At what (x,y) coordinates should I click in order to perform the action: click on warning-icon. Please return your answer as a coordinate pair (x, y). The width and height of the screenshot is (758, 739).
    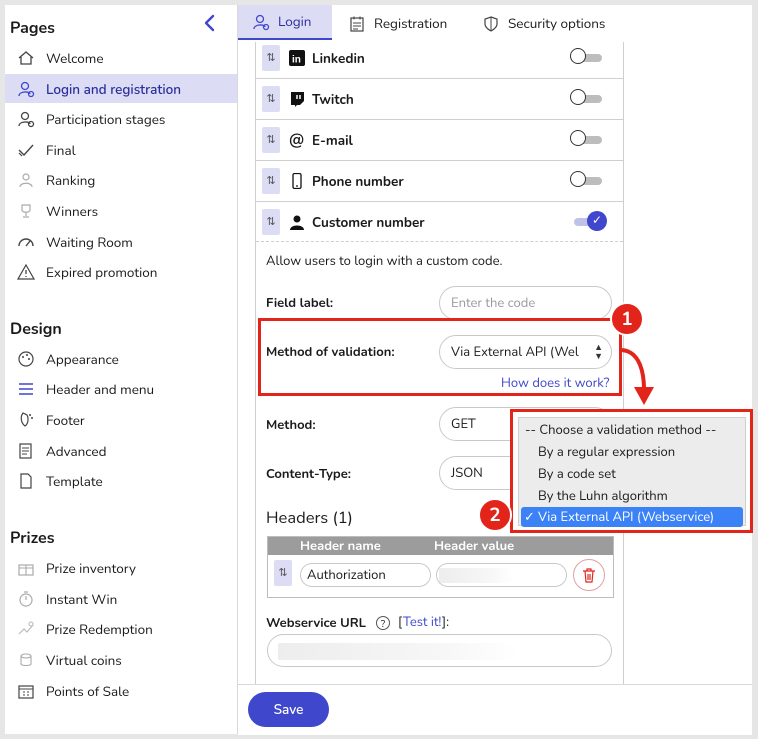
    Looking at the image, I should click on (26, 272).